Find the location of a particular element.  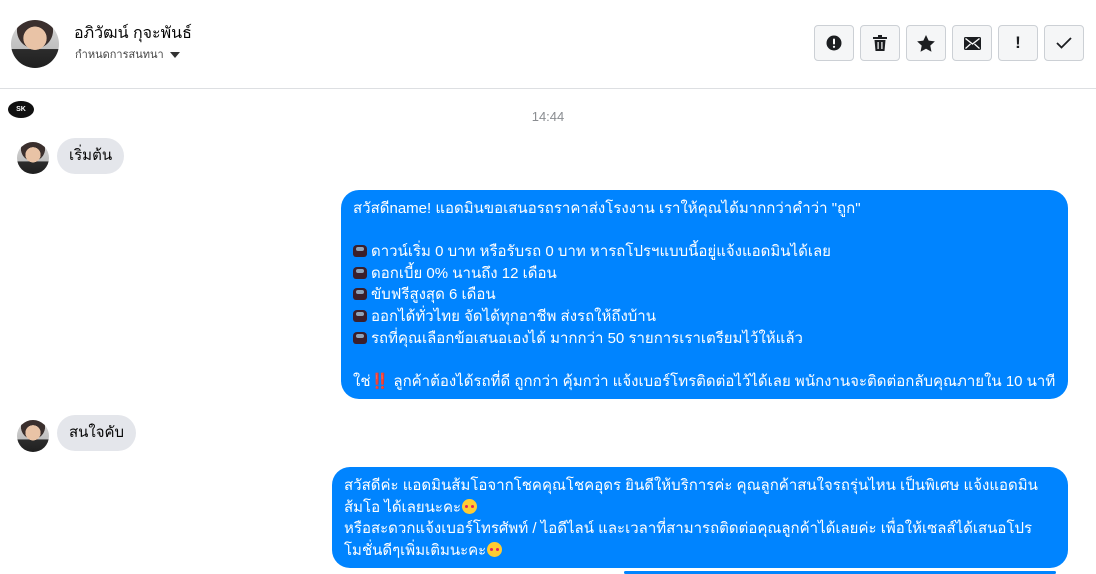

spam-button is located at coordinates (834, 43).